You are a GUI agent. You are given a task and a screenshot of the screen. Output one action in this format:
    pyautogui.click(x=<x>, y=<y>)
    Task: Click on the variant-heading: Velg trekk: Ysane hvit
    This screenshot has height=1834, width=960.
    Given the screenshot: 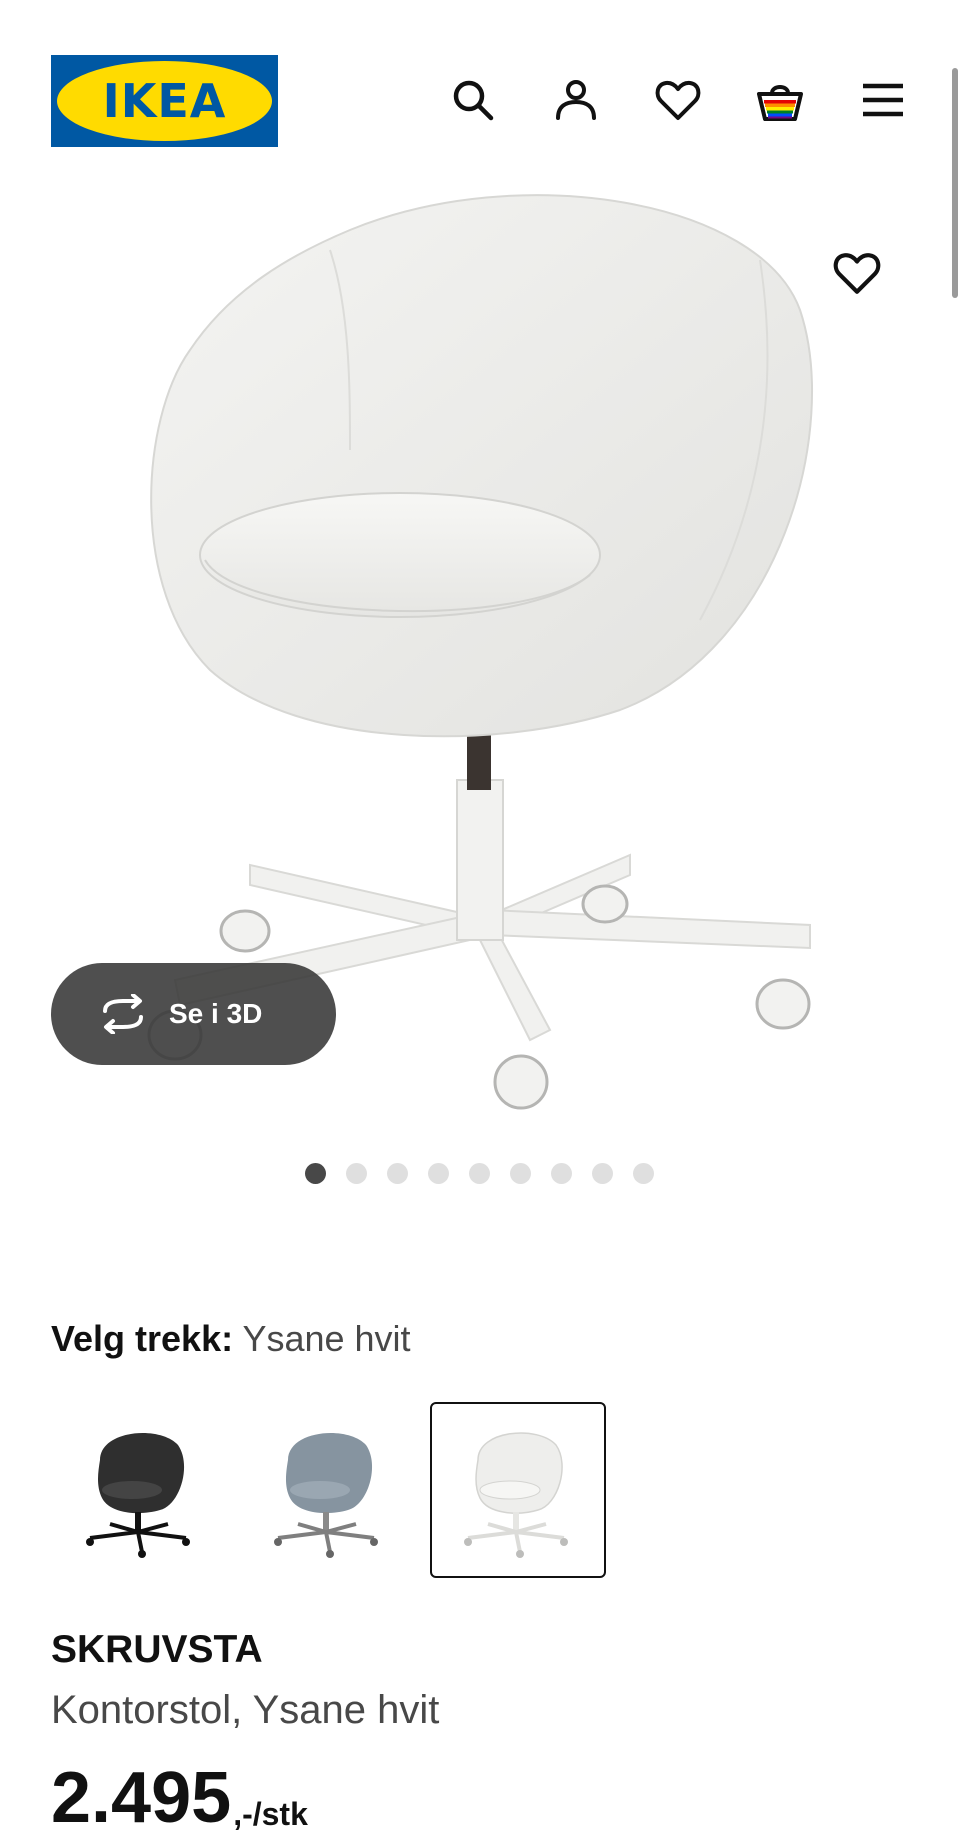 What is the action you would take?
    pyautogui.click(x=231, y=1339)
    